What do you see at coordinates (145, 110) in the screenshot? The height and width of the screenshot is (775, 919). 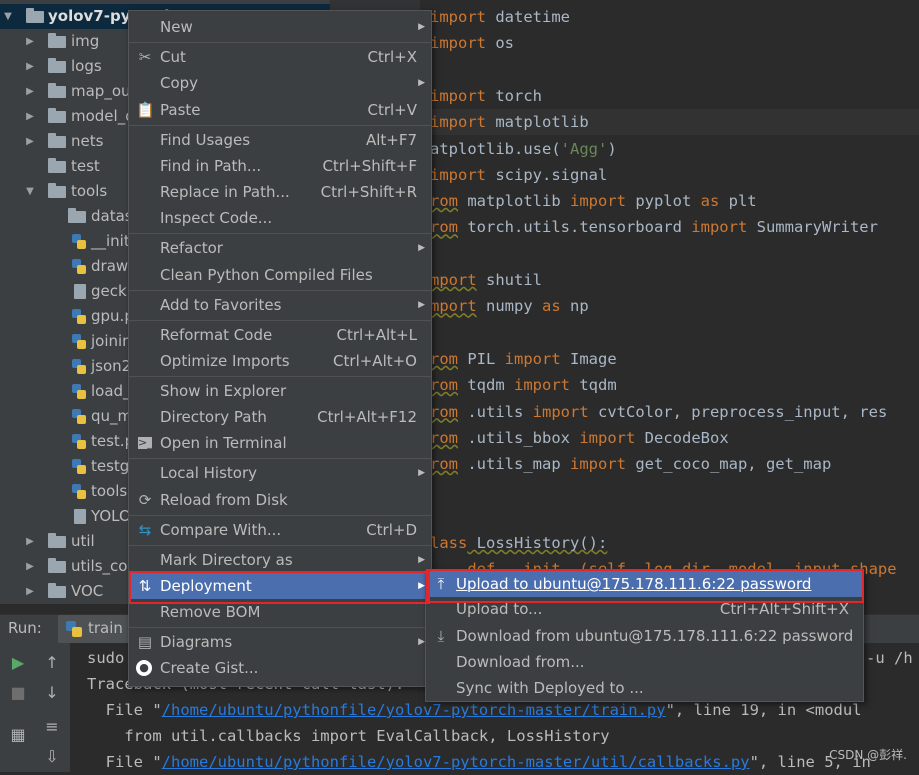 I see `clipboard-icon: 📋` at bounding box center [145, 110].